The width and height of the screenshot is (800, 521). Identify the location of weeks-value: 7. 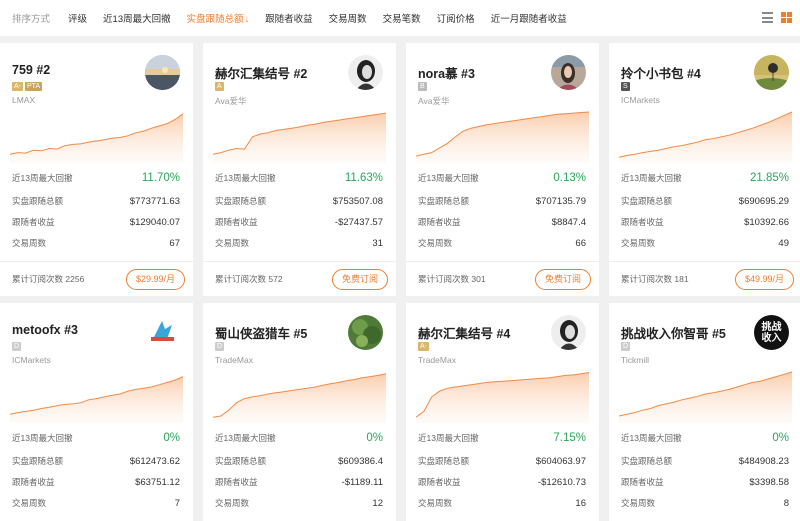
(177, 503).